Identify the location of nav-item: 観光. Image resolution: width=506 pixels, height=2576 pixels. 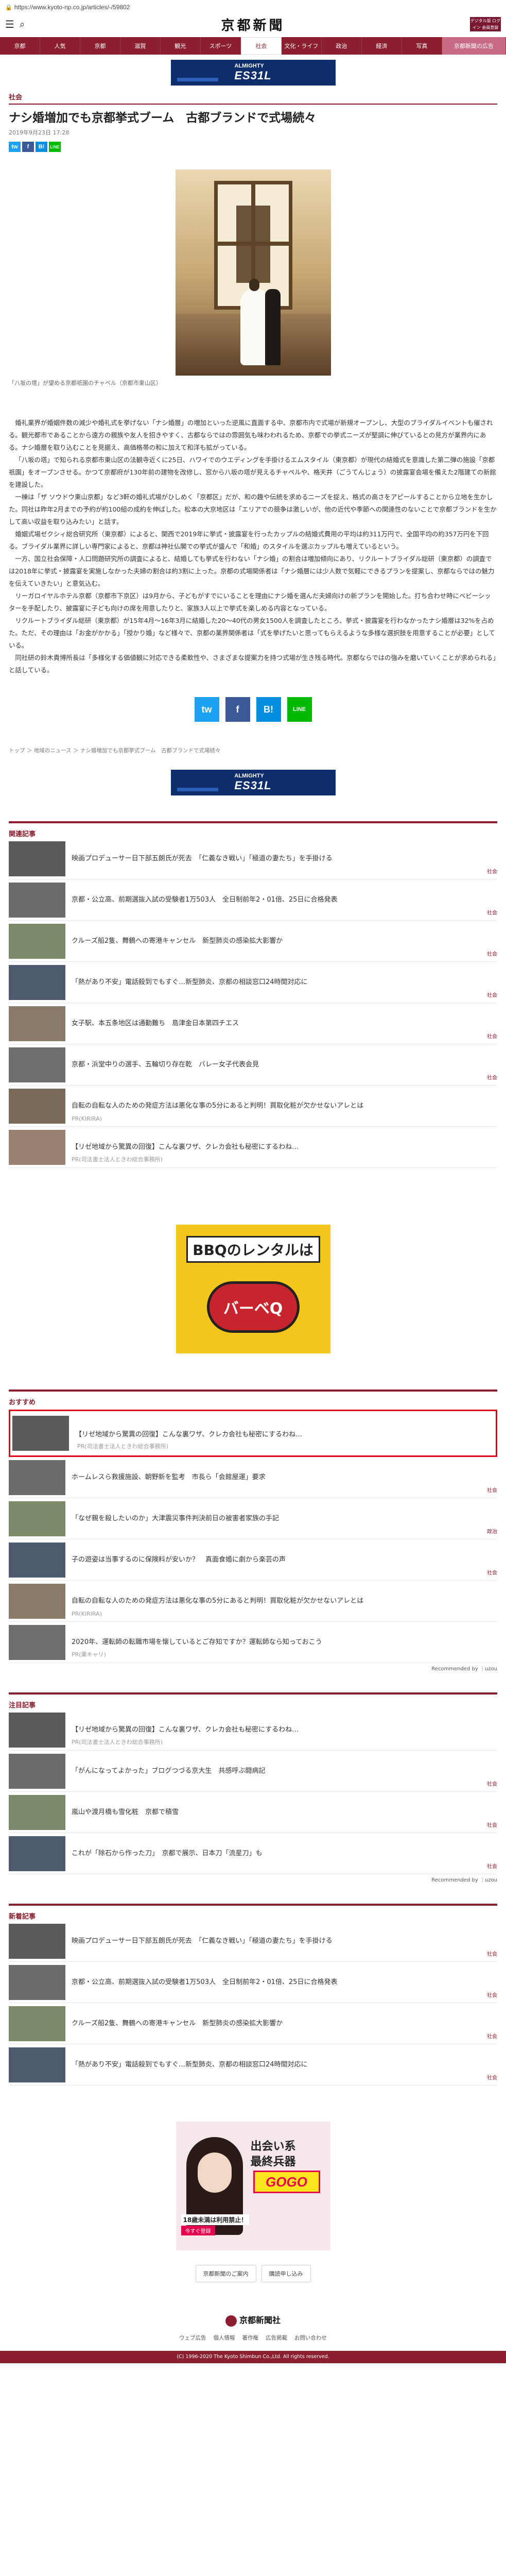
(181, 46).